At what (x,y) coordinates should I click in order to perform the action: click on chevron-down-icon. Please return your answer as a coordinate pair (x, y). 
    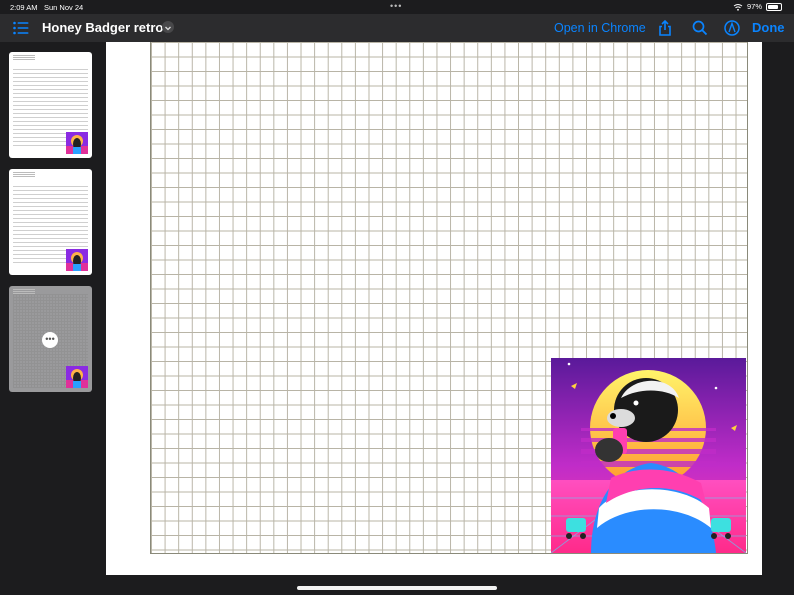
    Looking at the image, I should click on (168, 27).